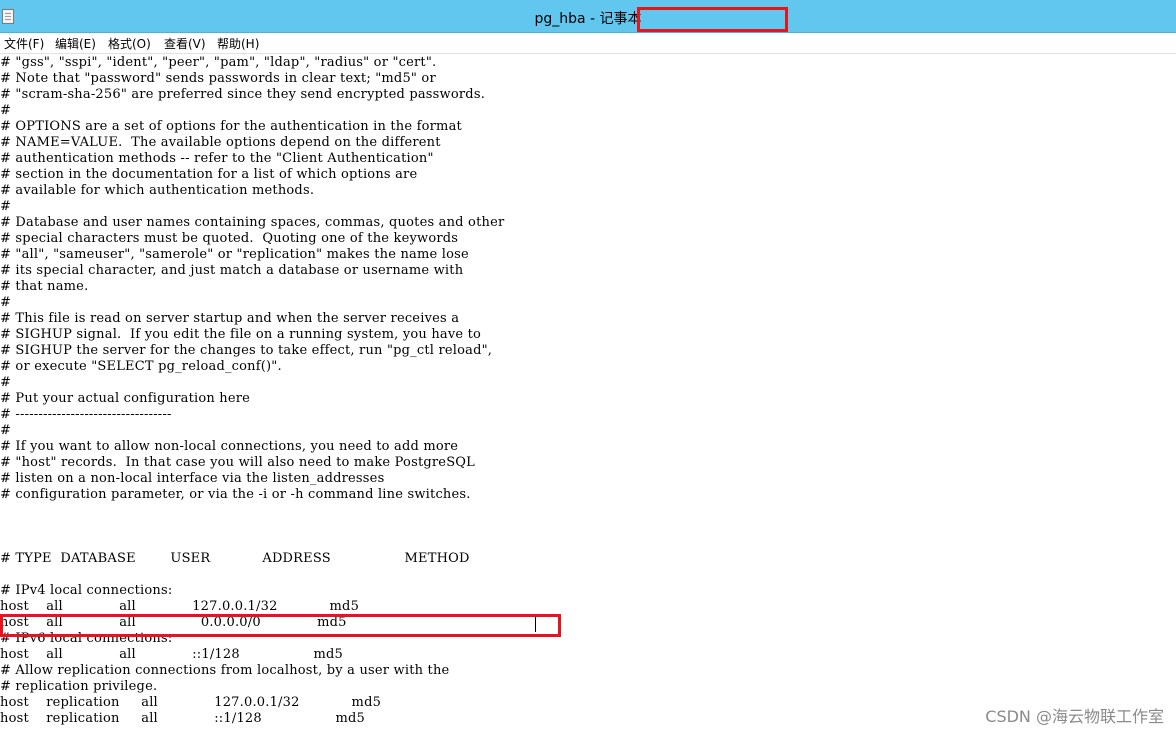 The image size is (1176, 735). Describe the element at coordinates (1074, 716) in the screenshot. I see `watermark: CSDN @海云物联工作室` at that location.